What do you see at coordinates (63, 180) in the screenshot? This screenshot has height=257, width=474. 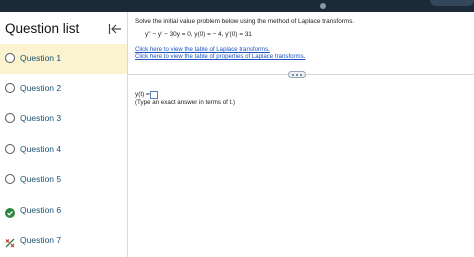 I see `question-item-5: Question 5` at bounding box center [63, 180].